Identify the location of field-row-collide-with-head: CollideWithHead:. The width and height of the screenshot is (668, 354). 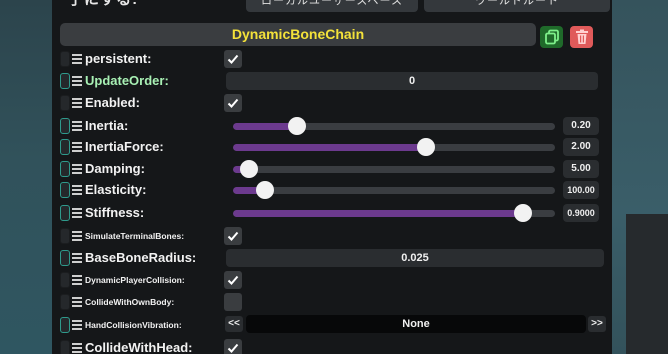
(334, 346).